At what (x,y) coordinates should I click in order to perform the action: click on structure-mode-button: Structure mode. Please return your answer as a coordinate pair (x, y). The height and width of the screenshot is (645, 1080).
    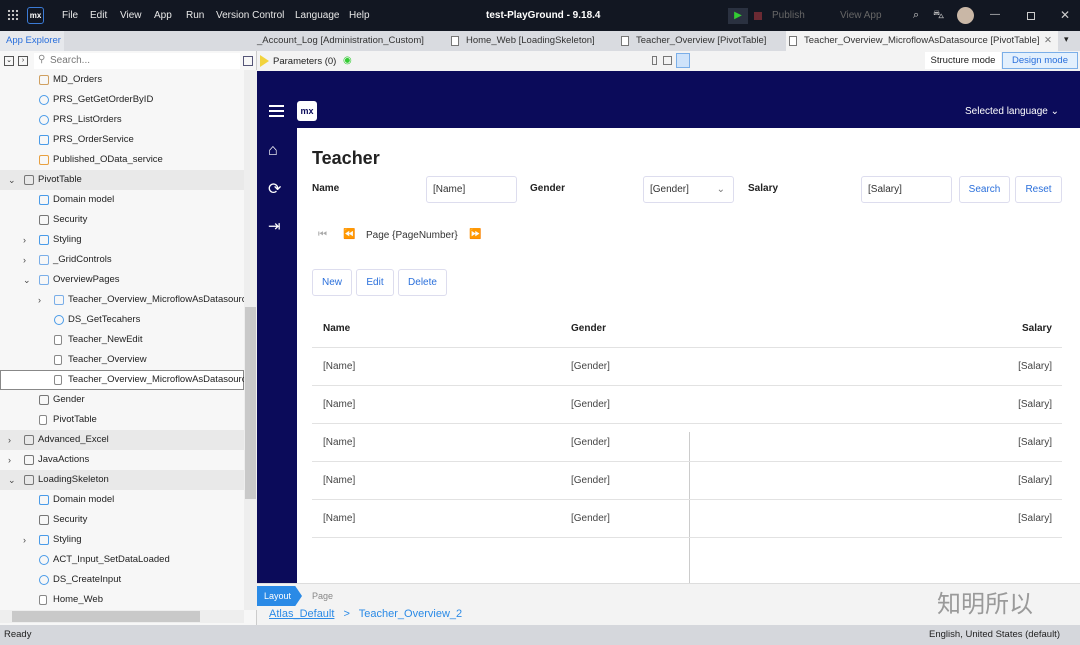
    Looking at the image, I should click on (963, 60).